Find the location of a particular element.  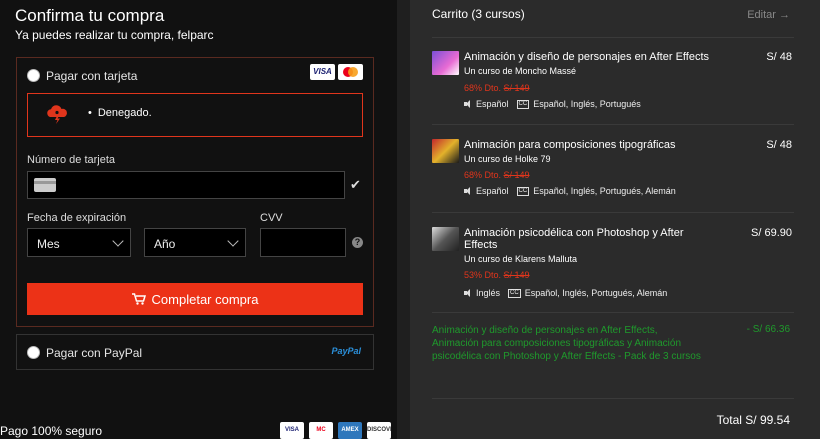

course-languages: Español CC Español, Inglés, Portugués is located at coordinates (552, 104).